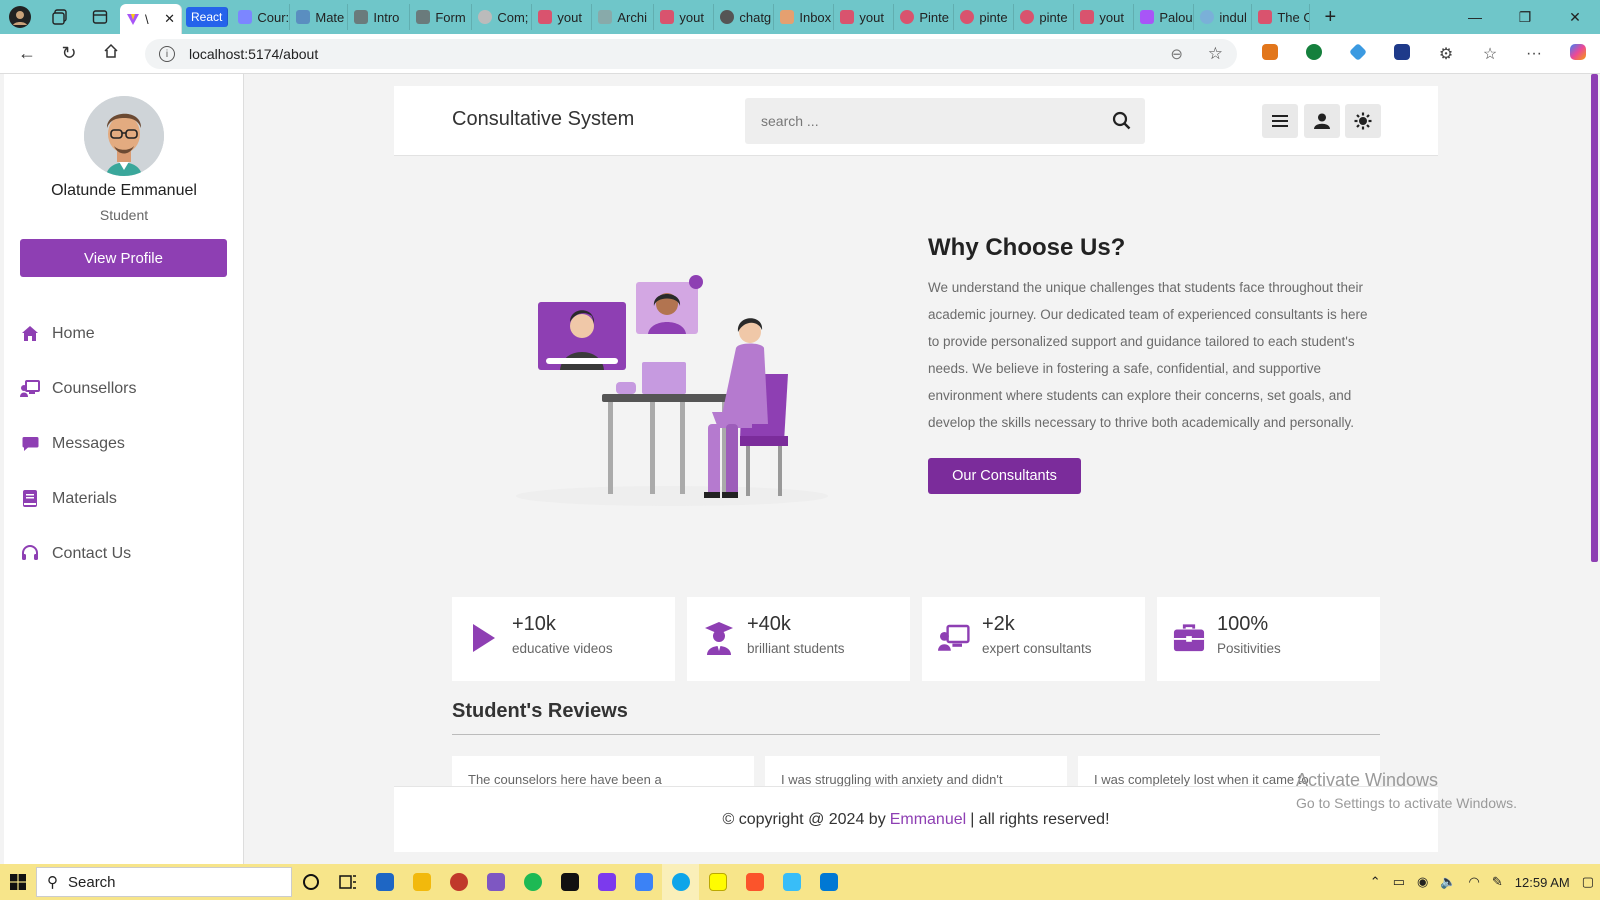  What do you see at coordinates (1280, 121) in the screenshot?
I see `menu-button` at bounding box center [1280, 121].